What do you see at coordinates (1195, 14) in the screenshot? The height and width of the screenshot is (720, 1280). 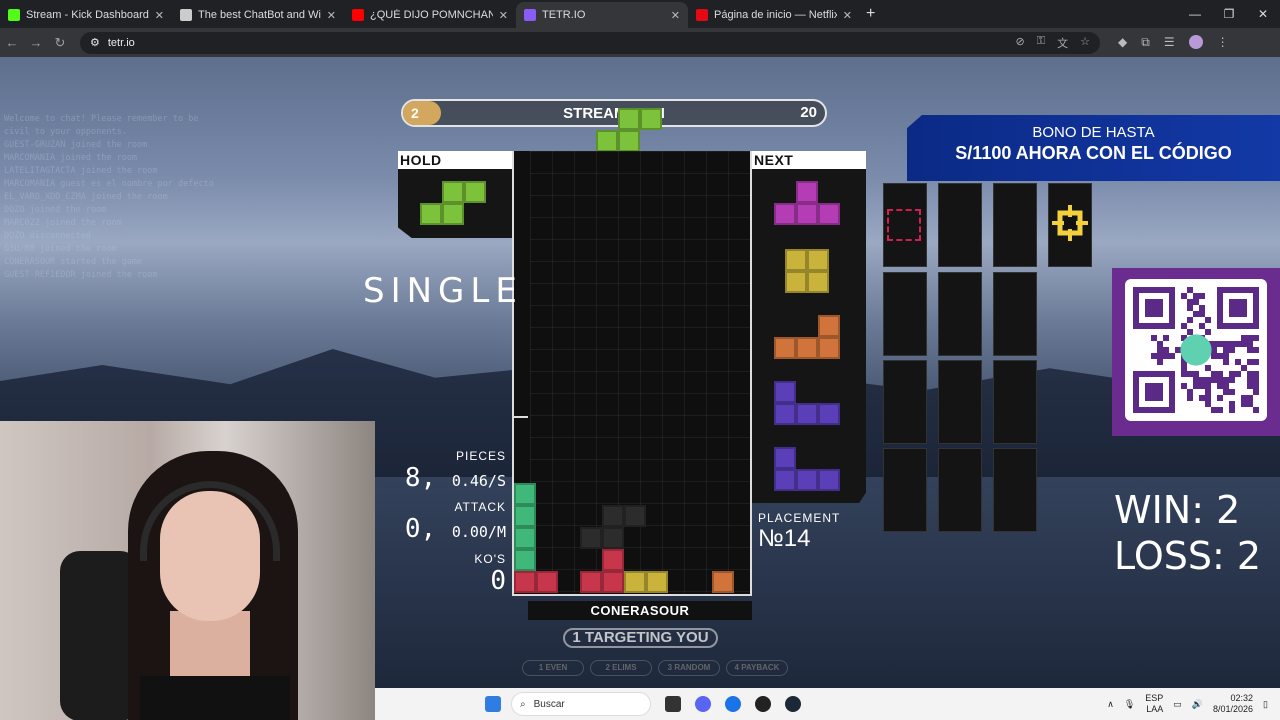 I see `minimize-icon: —` at bounding box center [1195, 14].